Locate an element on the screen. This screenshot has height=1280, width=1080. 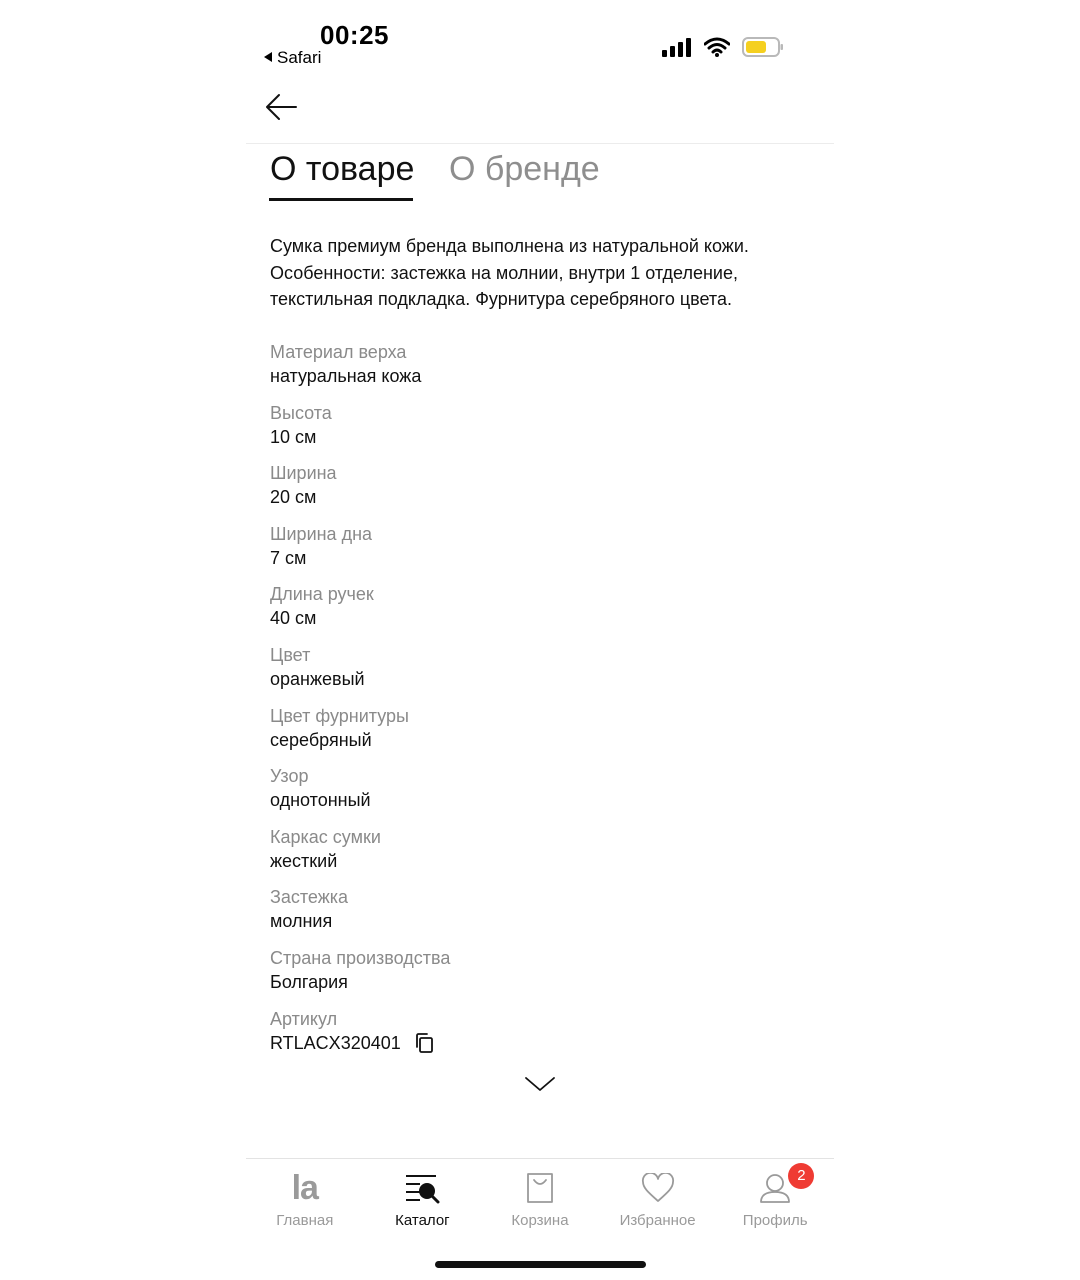
spec-value: оранжевый is located at coordinates (317, 678).